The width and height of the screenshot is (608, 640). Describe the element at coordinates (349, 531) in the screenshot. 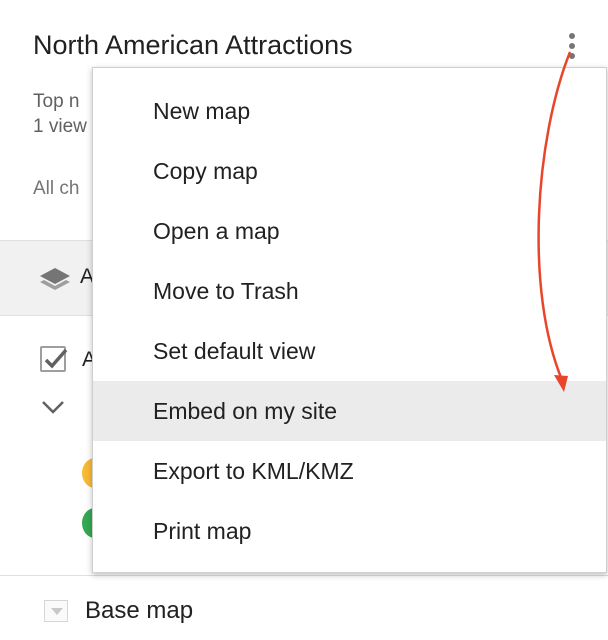

I see `menu-item-print-map: Print map` at that location.